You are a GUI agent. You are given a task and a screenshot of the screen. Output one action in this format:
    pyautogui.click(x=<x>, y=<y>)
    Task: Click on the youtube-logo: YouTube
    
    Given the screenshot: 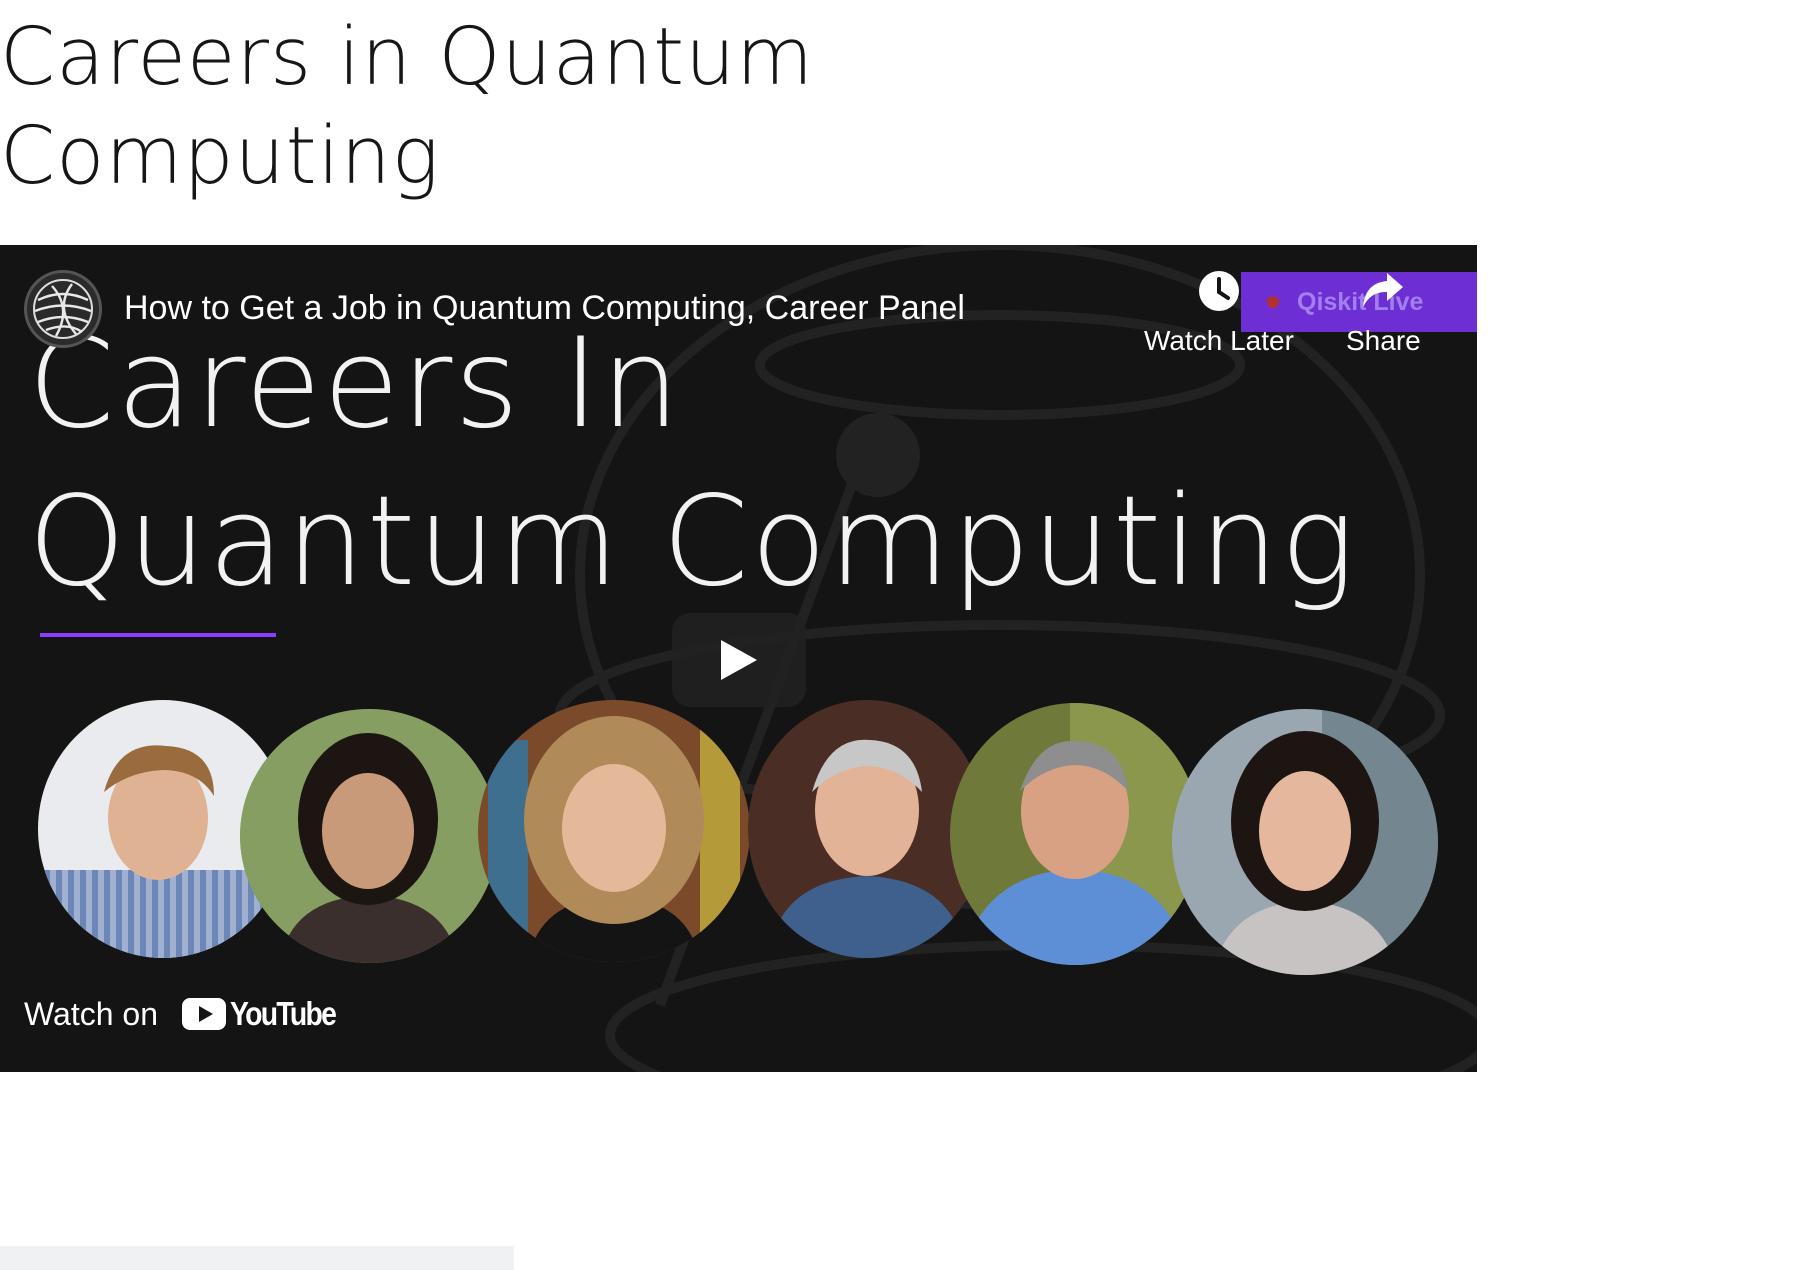 What is the action you would take?
    pyautogui.click(x=266, y=1014)
    